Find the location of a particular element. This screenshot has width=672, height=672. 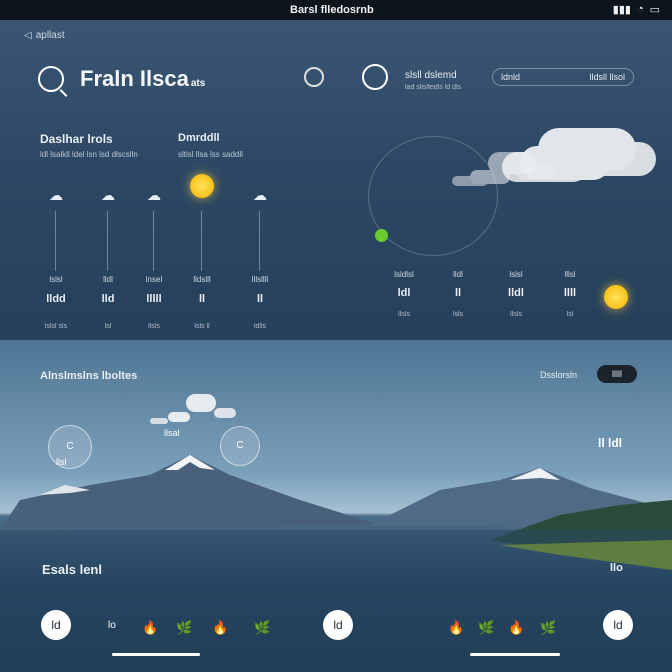

day-label: lllsl is located at coordinates (570, 274).